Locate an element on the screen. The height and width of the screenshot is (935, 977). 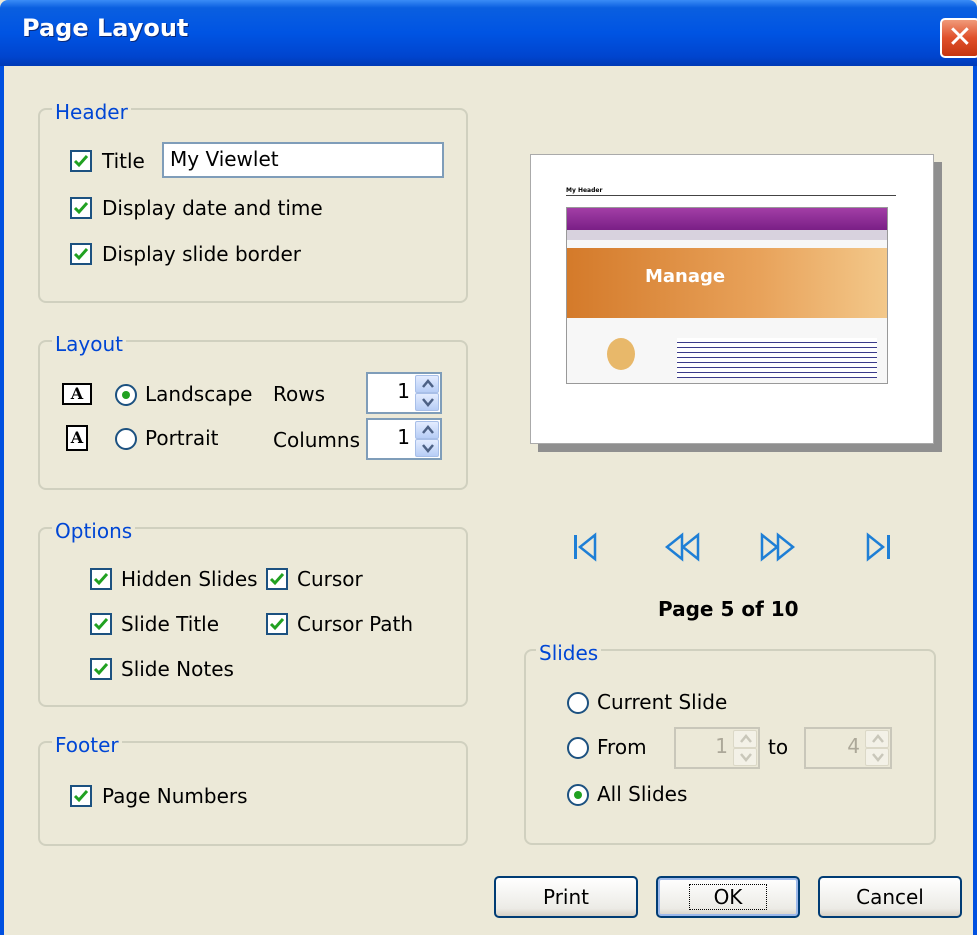
slides-legend: Slides is located at coordinates (569, 653).